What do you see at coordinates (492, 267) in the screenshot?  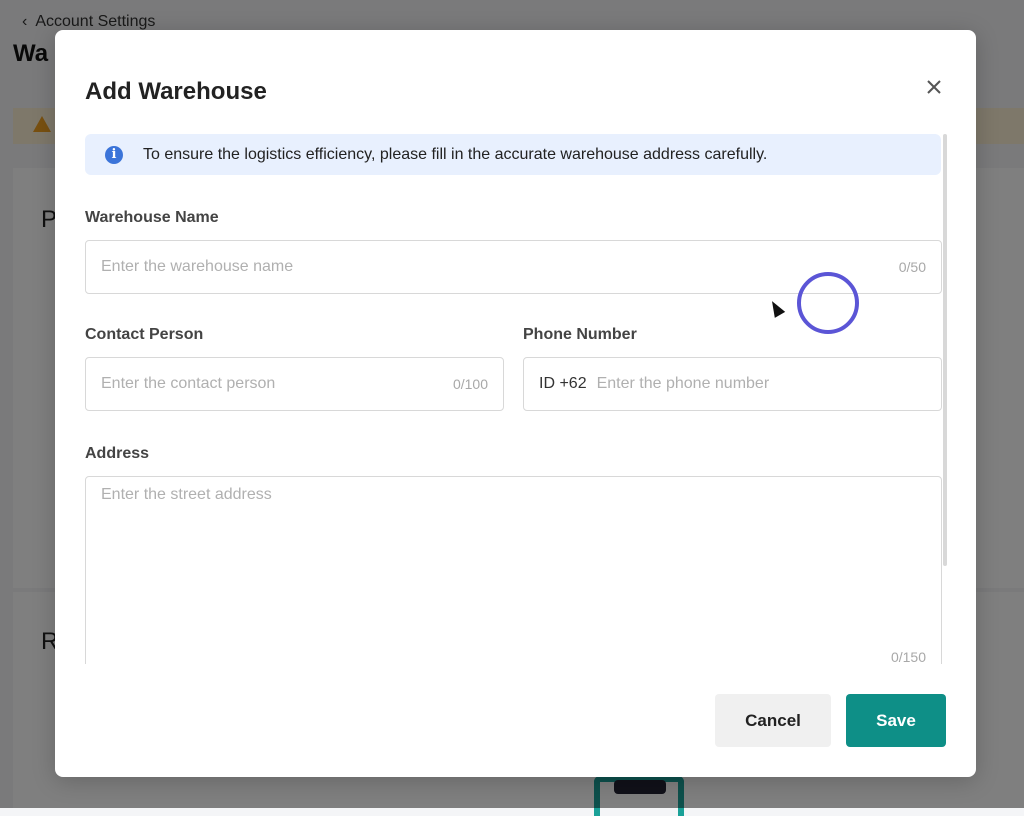 I see `warehouse-name-input` at bounding box center [492, 267].